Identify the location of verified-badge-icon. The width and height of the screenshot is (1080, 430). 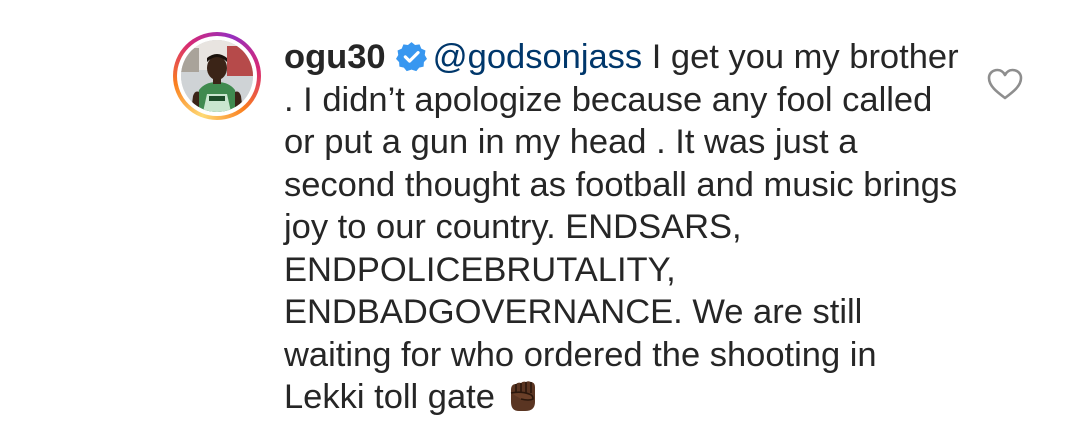
(411, 56).